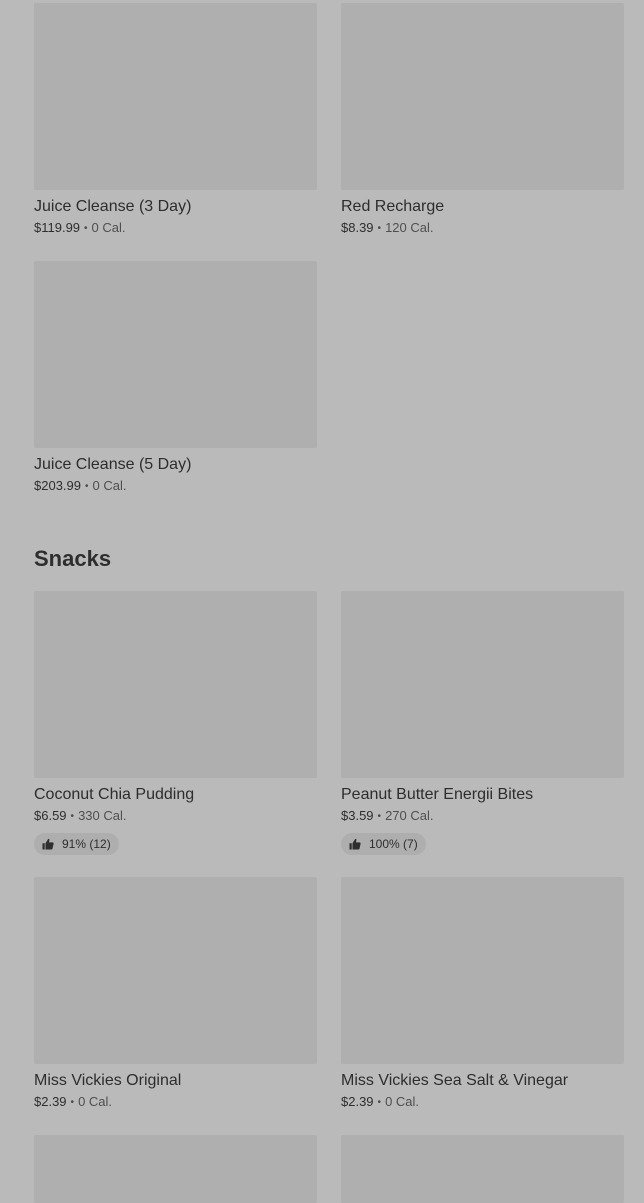 The width and height of the screenshot is (644, 1203). I want to click on menu-item-name: Coconut Chia Pudding, so click(114, 794).